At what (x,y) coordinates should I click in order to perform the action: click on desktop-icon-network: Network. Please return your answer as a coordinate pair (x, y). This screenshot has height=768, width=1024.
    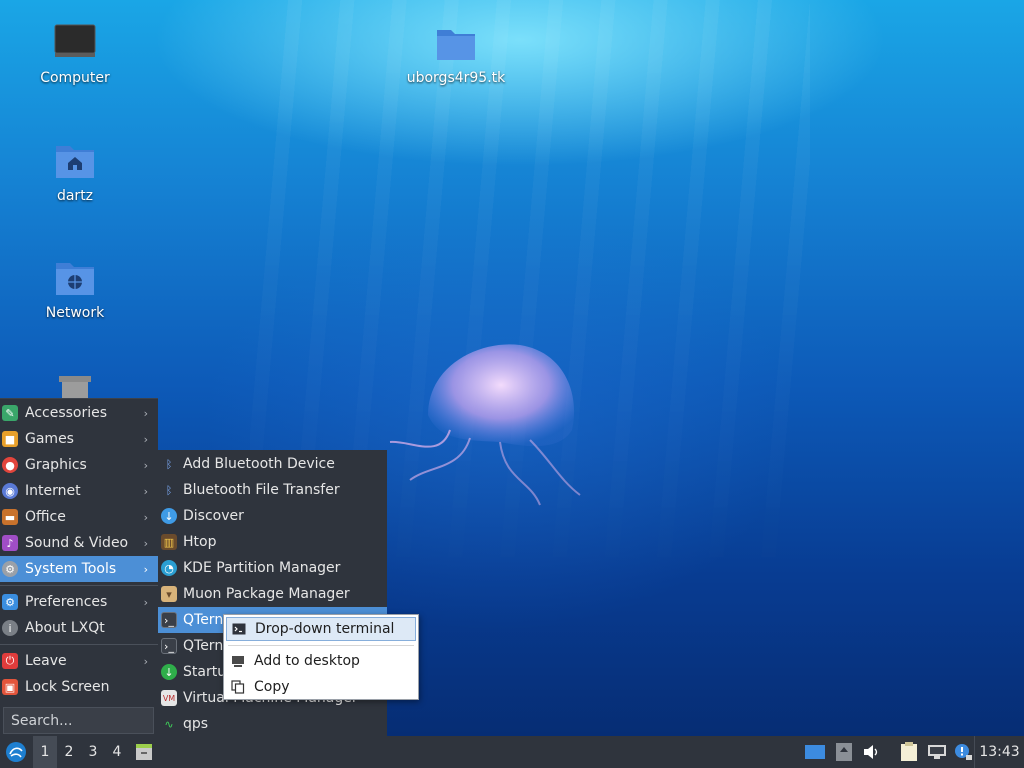
    Looking at the image, I should click on (75, 289).